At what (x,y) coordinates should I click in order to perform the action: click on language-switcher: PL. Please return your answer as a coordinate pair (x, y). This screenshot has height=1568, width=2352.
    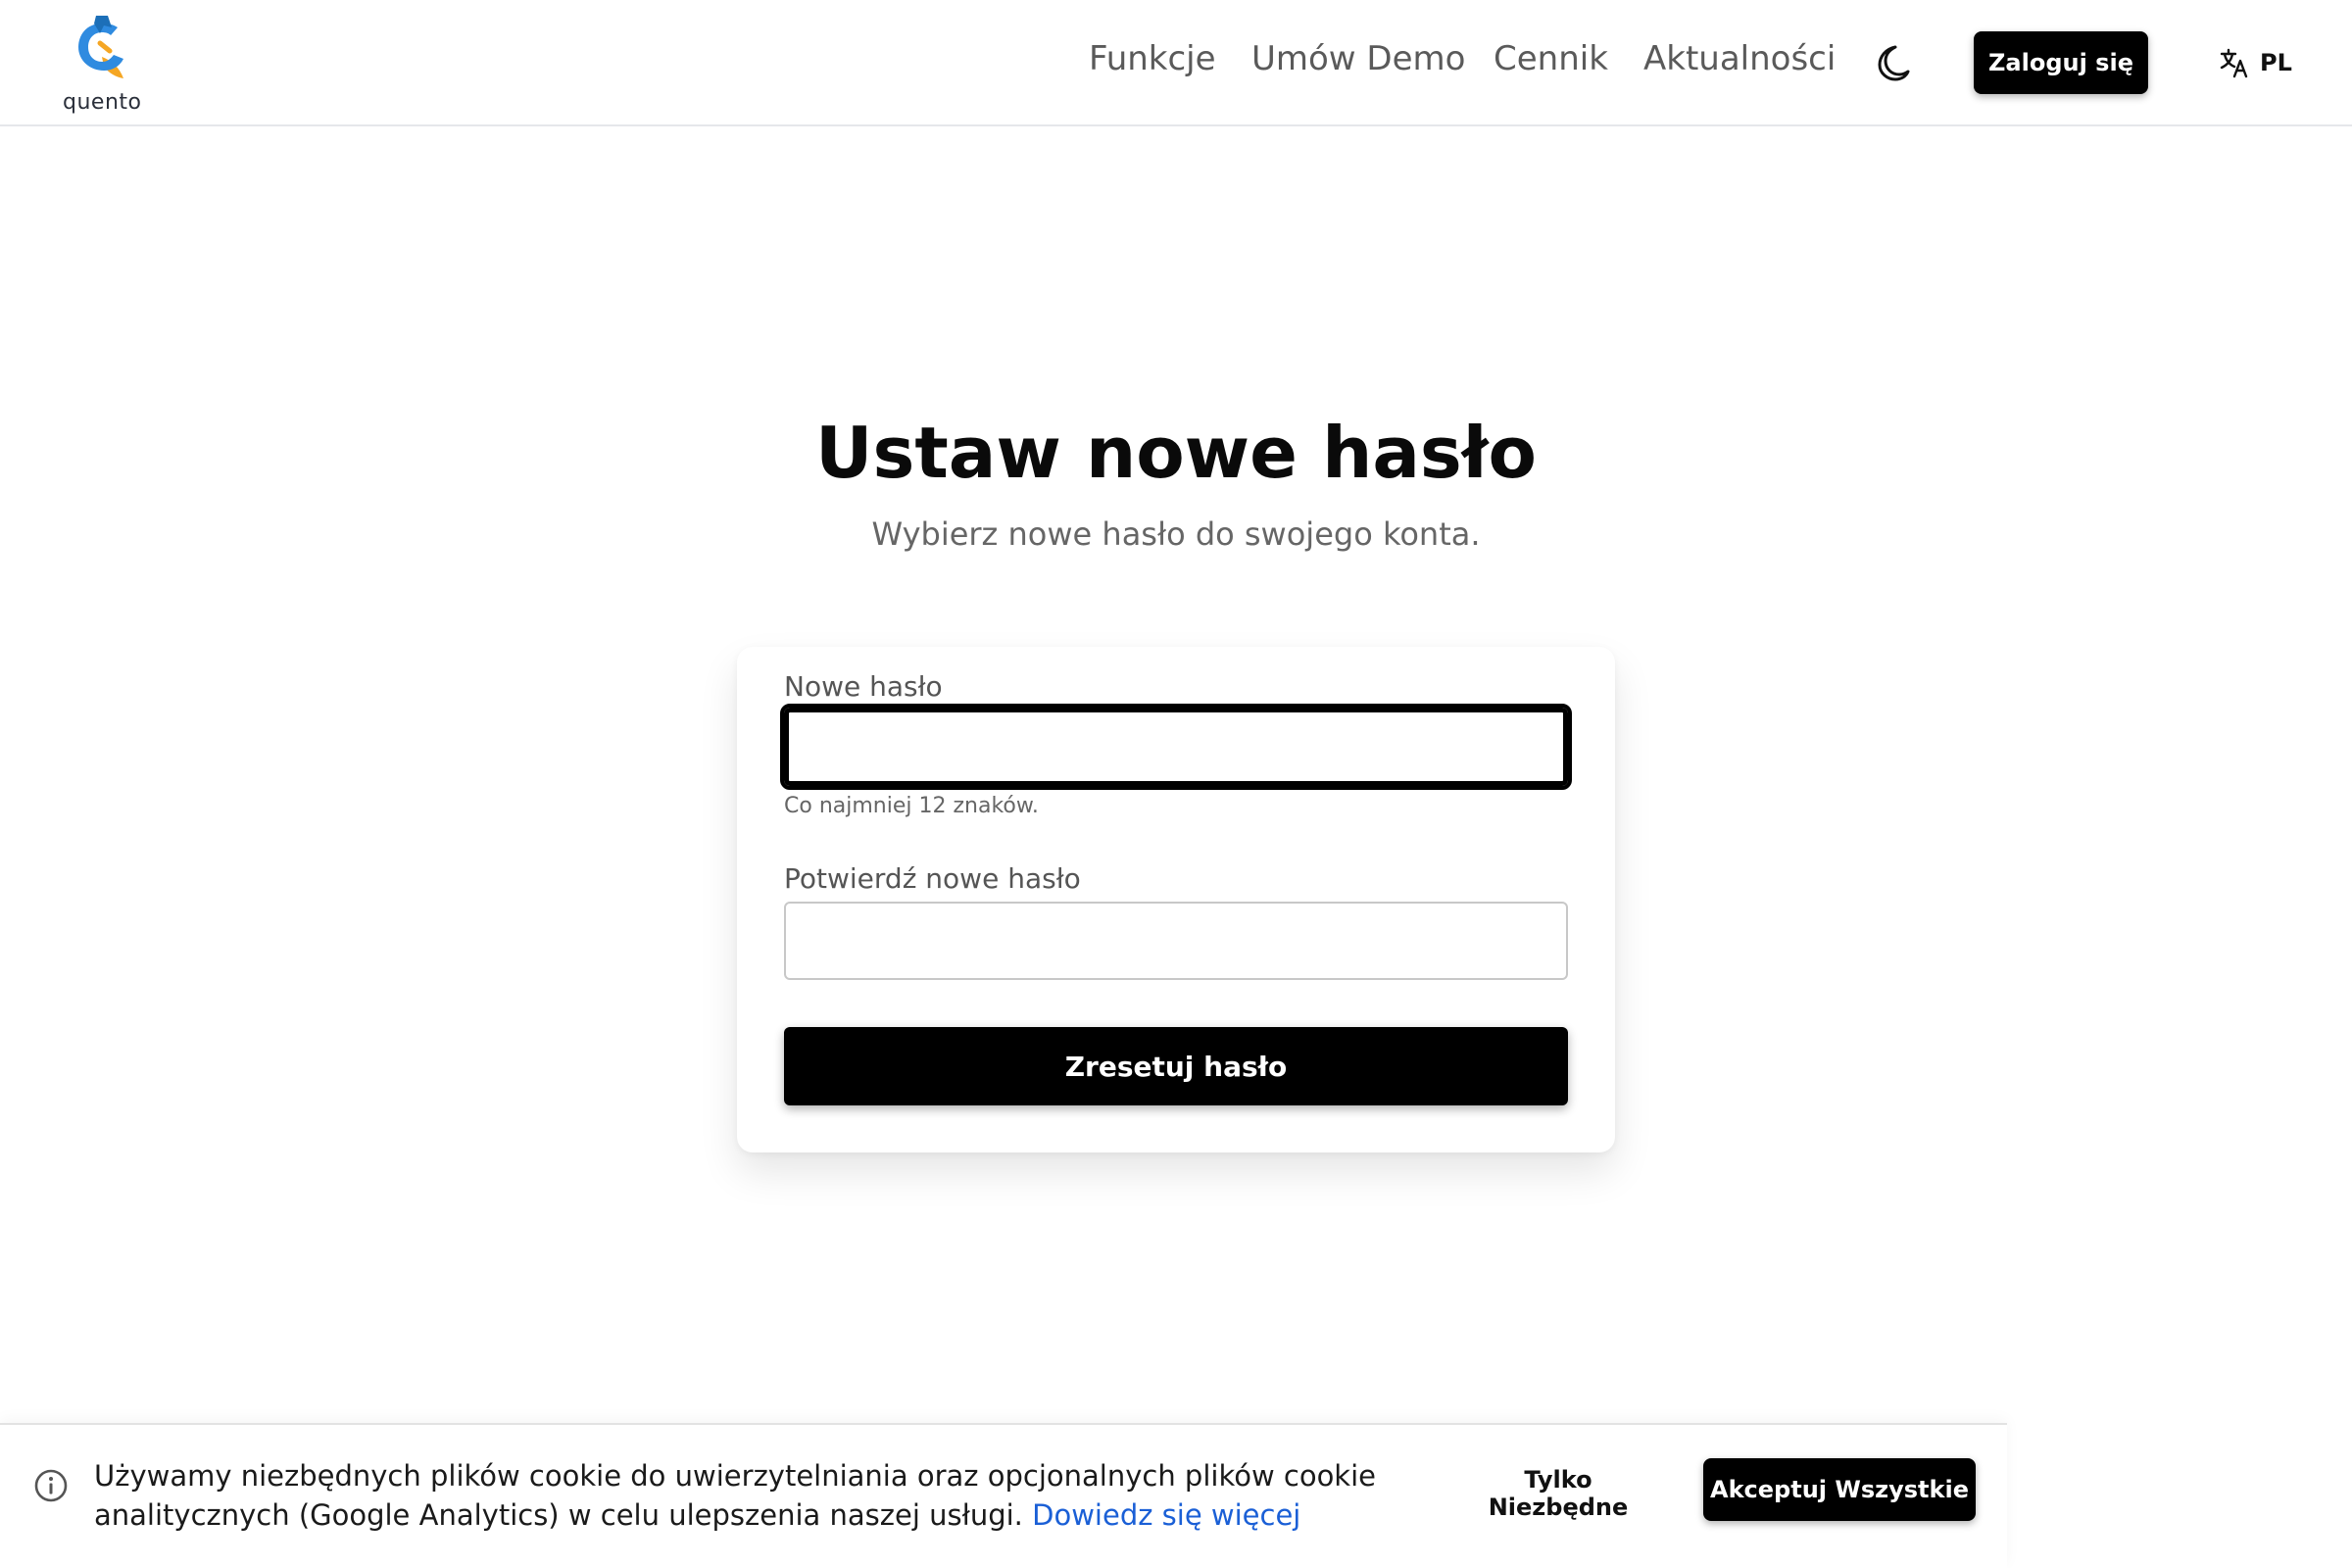
    Looking at the image, I should click on (2255, 62).